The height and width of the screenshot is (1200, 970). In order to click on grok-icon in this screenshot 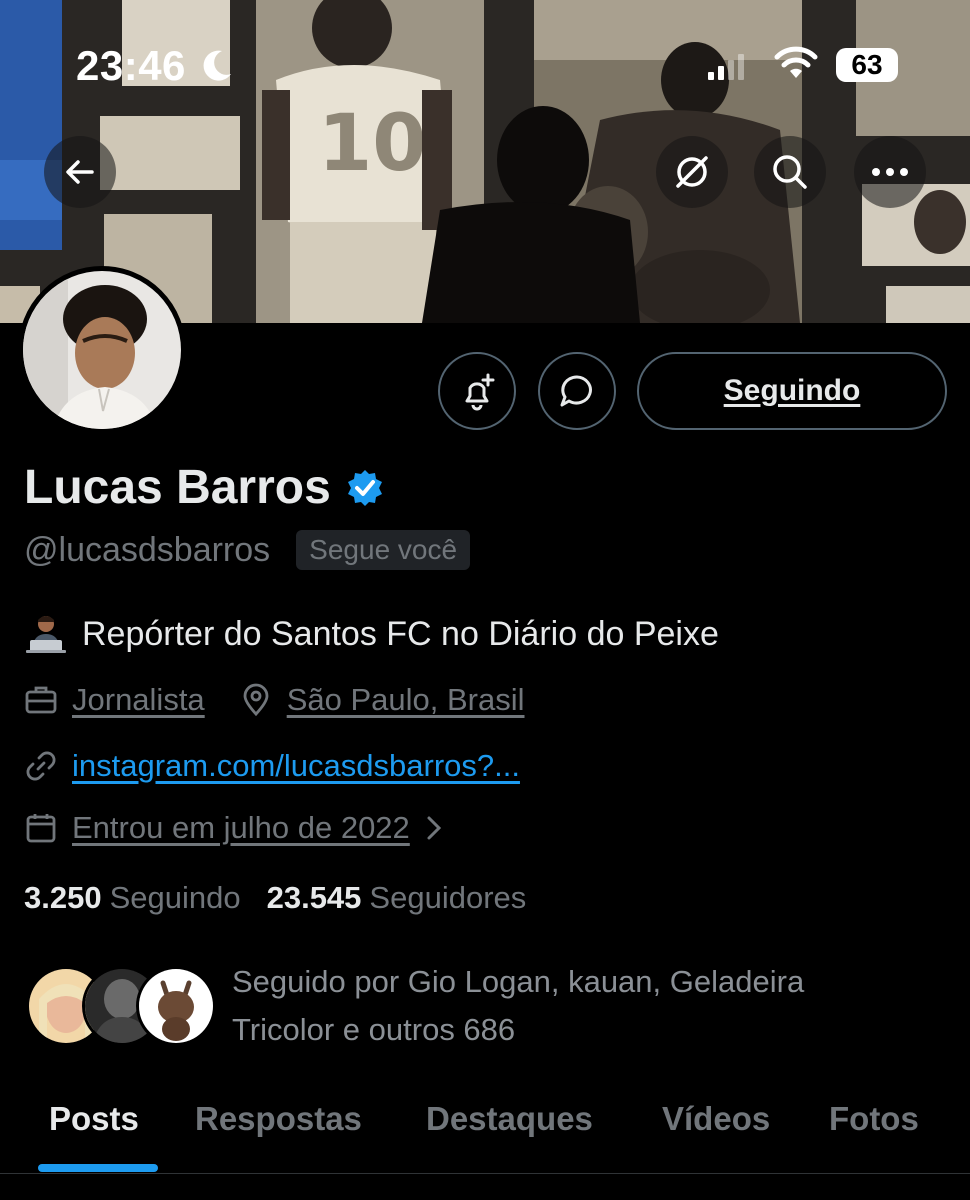, I will do `click(692, 172)`.